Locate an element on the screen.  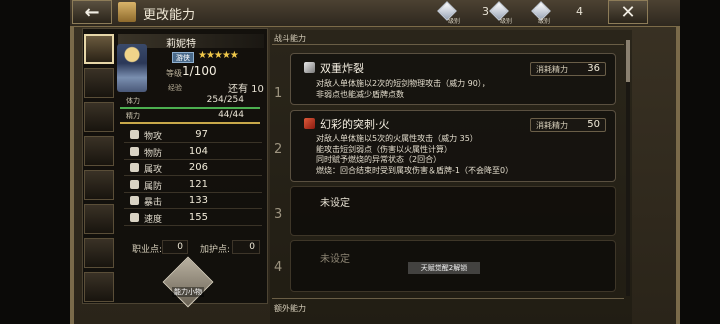
hp-label: 体力 is located at coordinates (133, 101).